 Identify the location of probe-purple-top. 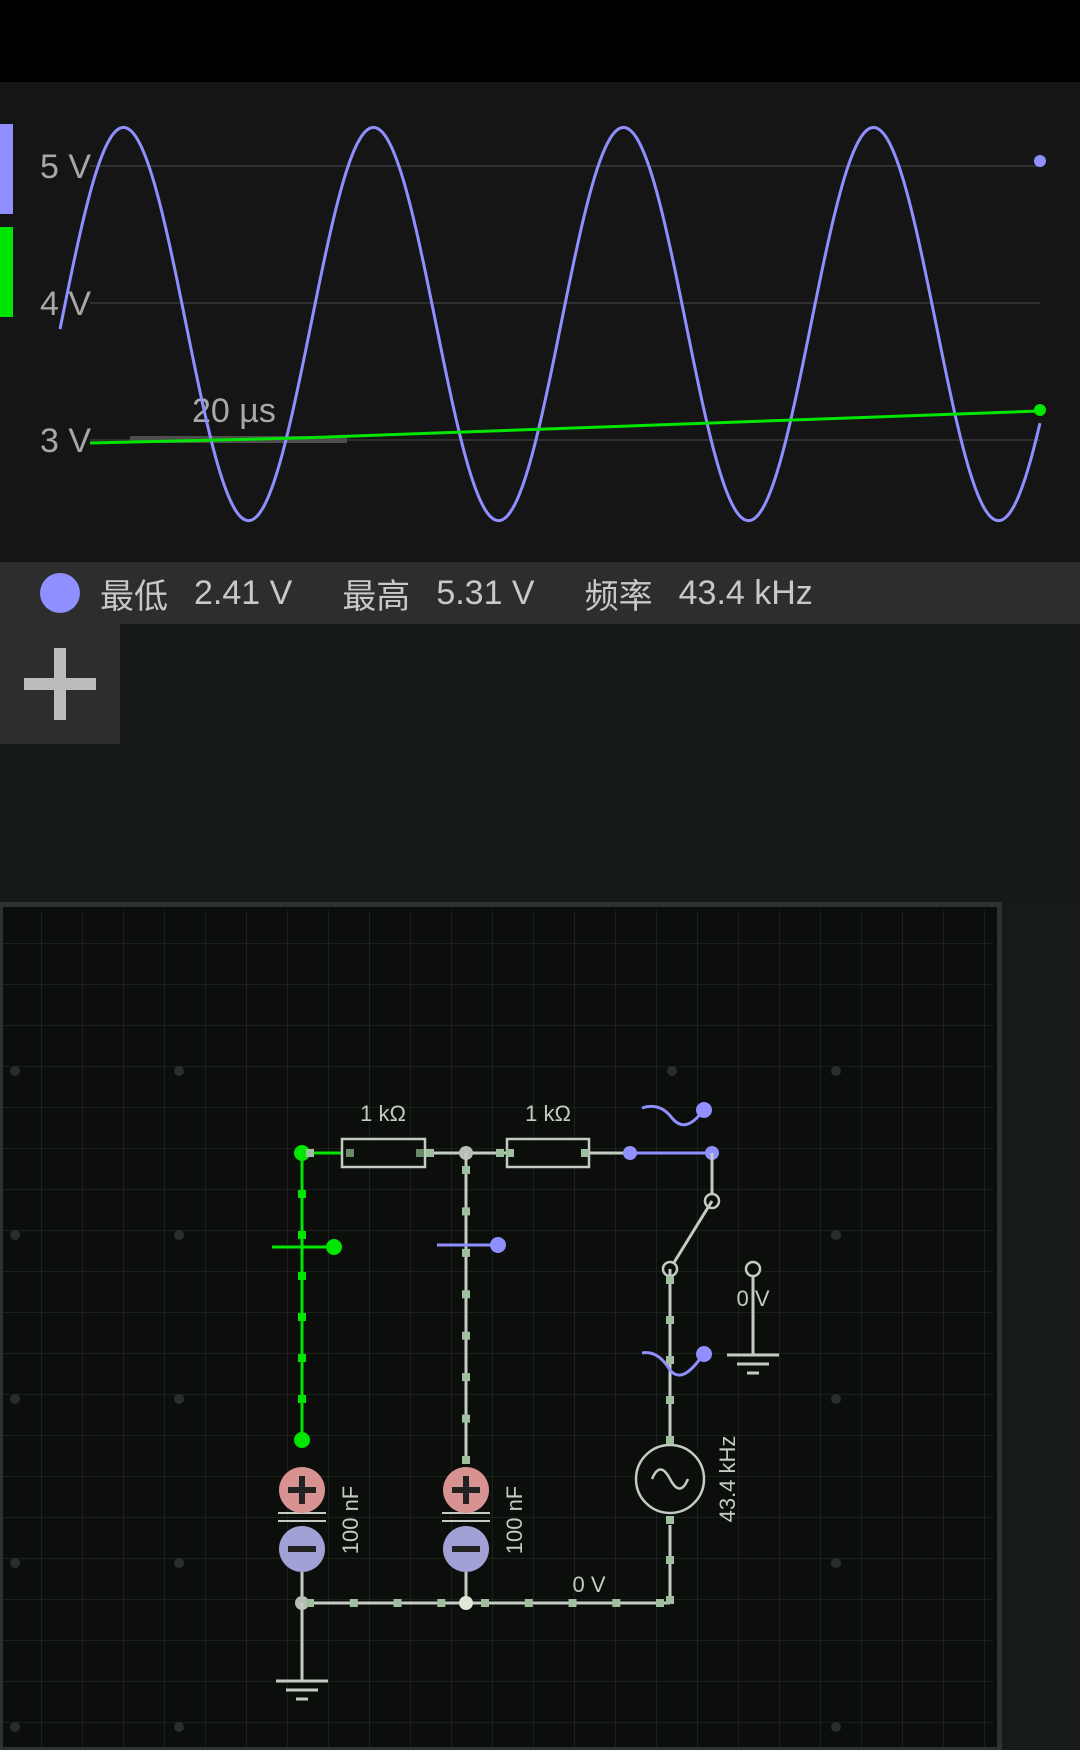
(704, 1110).